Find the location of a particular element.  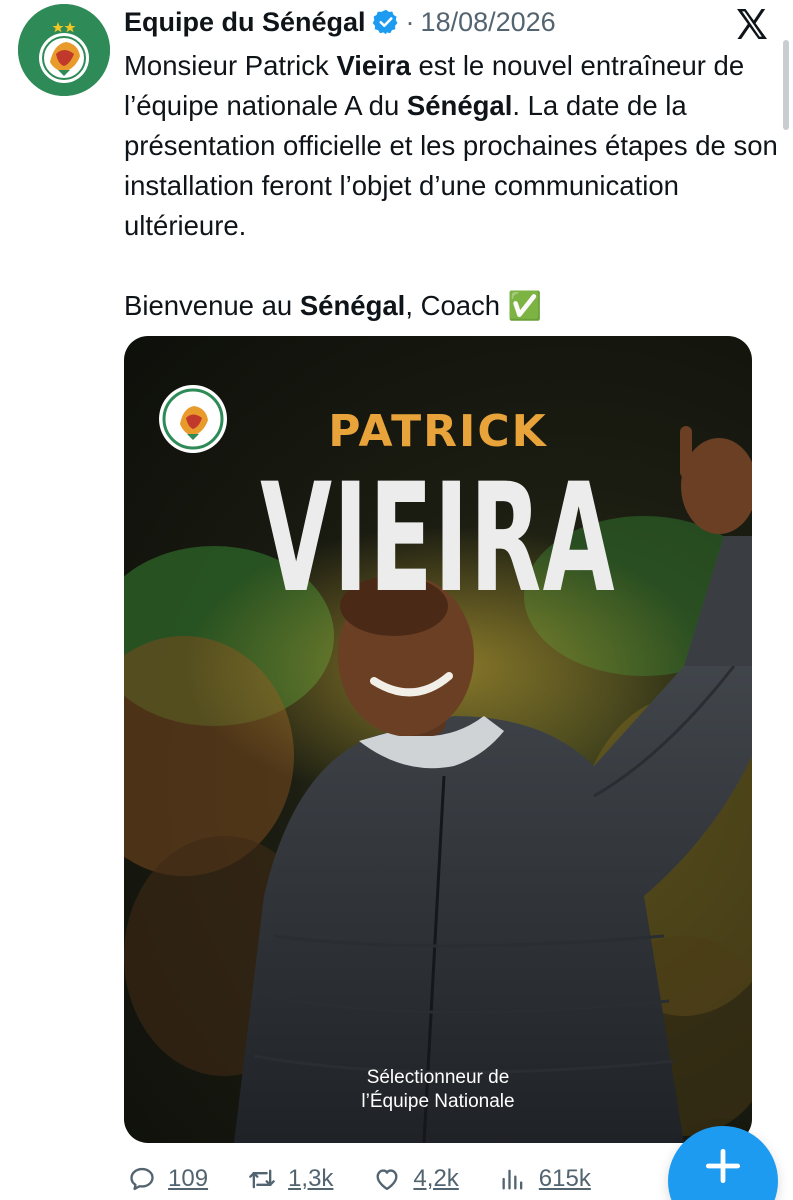

heart-icon is located at coordinates (387, 1180).